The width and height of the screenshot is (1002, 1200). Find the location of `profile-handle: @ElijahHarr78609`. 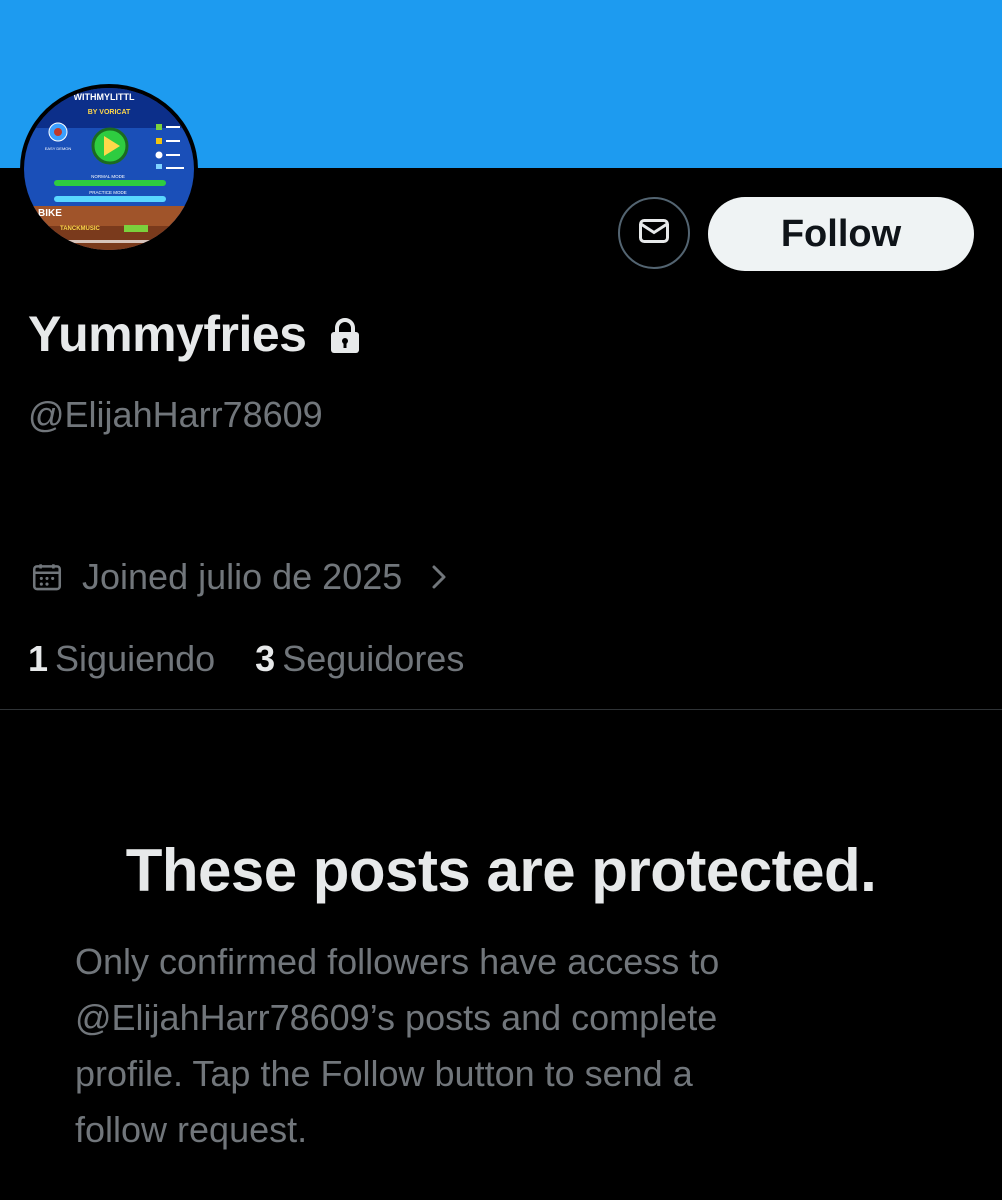

profile-handle: @ElijahHarr78609 is located at coordinates (175, 414).